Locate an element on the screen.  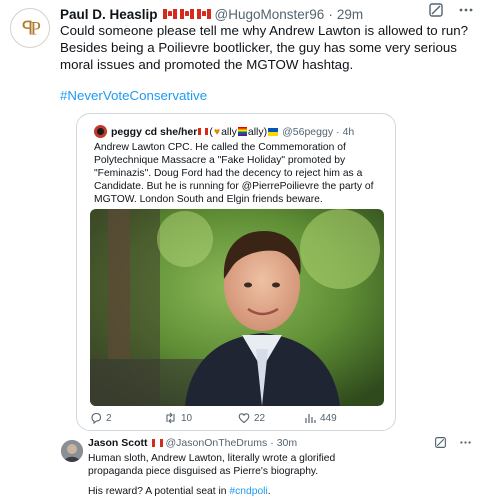
views-icon is located at coordinates (310, 418).